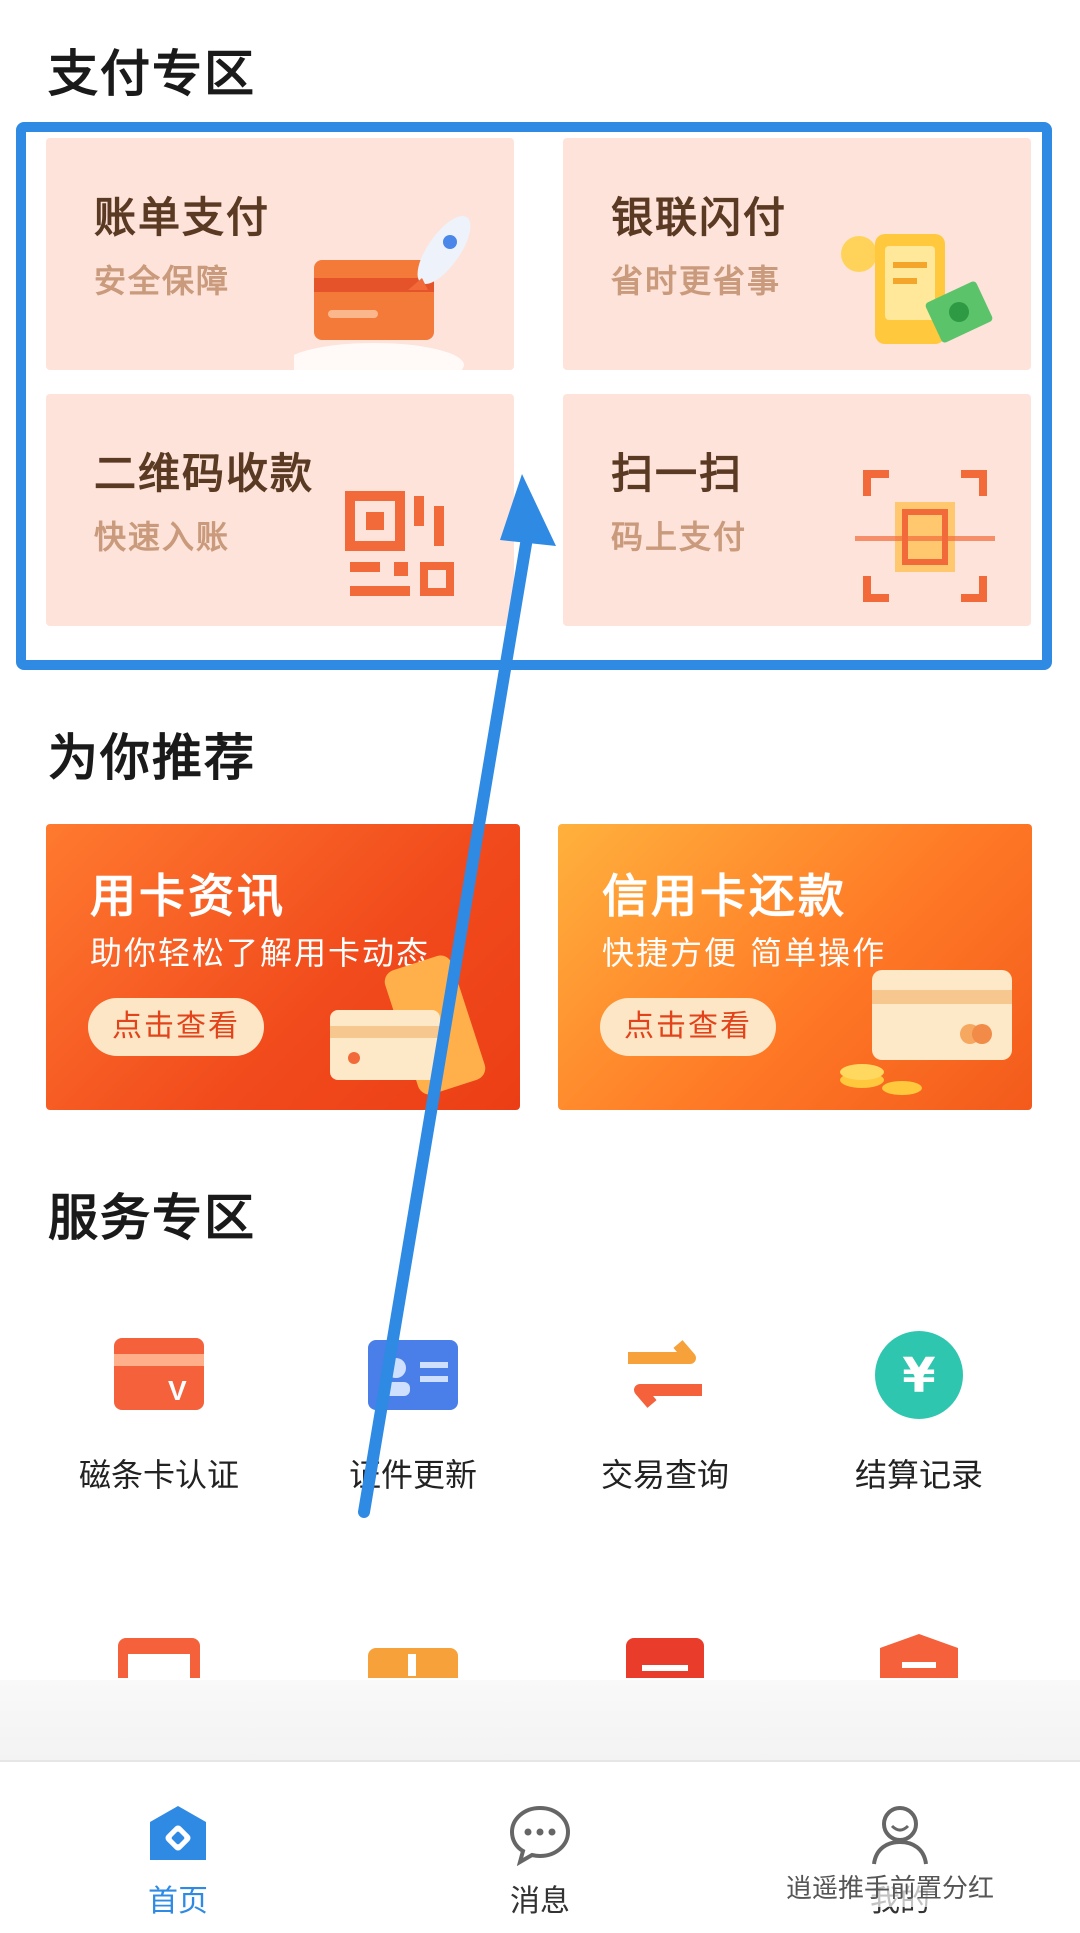  I want to click on message-icon, so click(540, 1835).